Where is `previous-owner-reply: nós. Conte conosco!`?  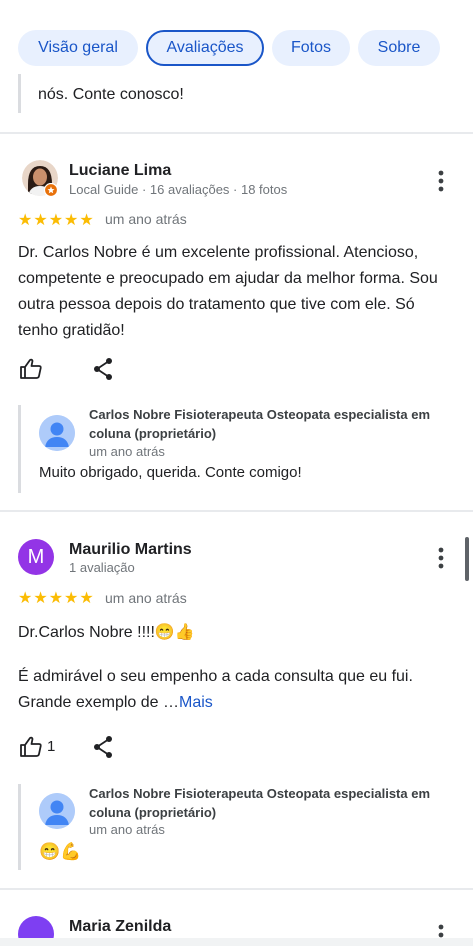 previous-owner-reply: nós. Conte conosco! is located at coordinates (238, 90).